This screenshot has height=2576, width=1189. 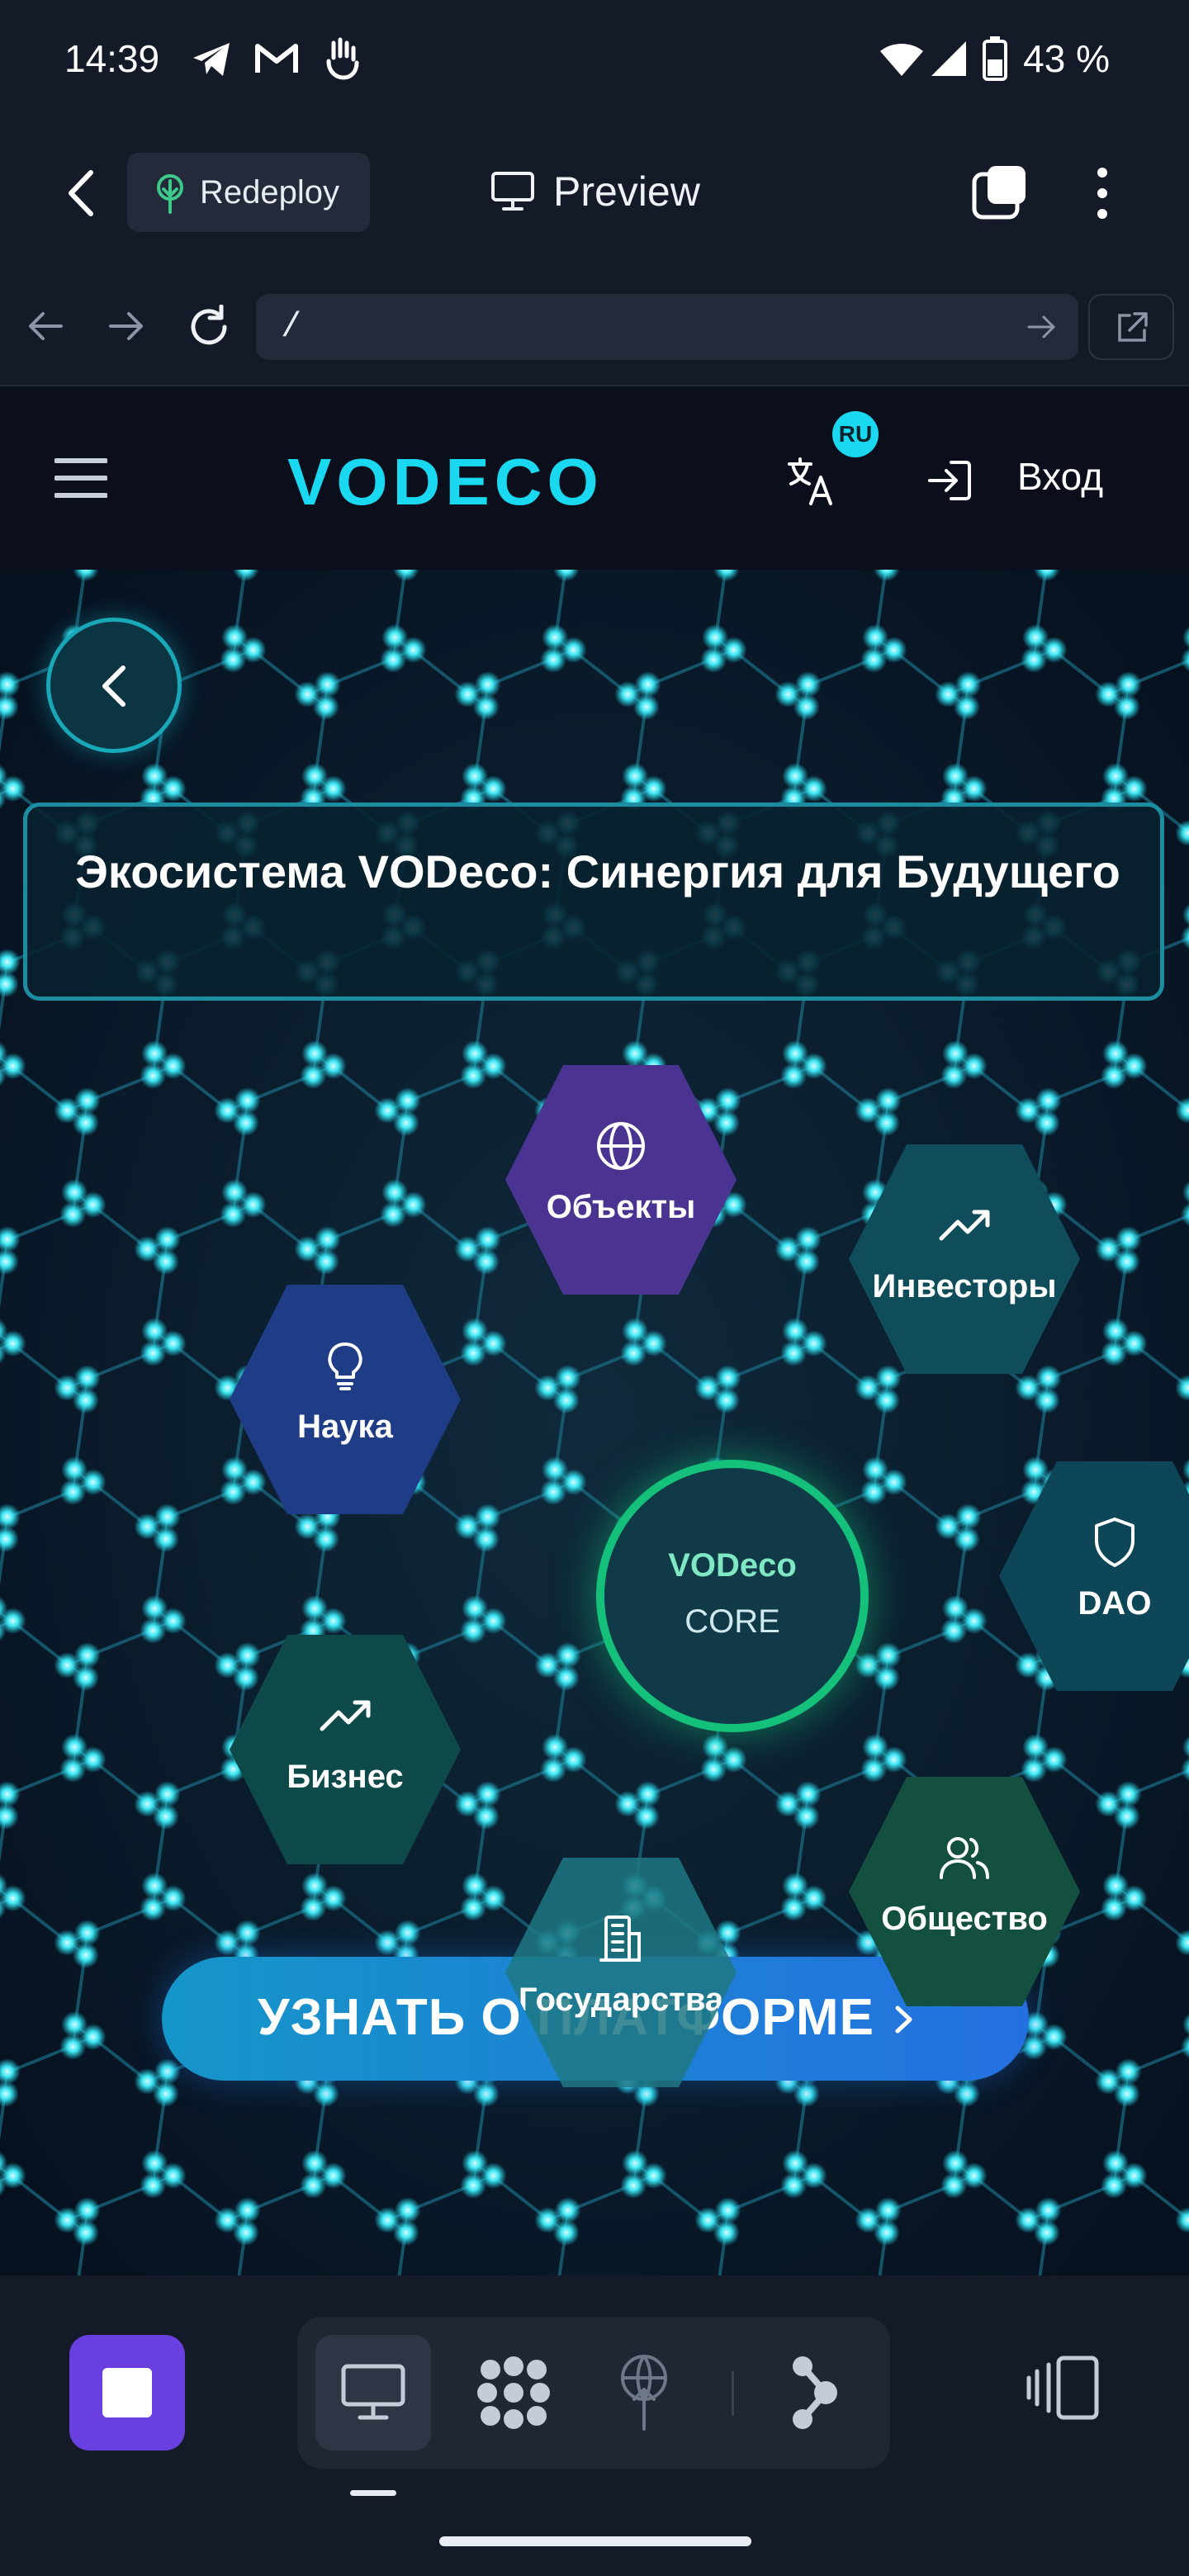 I want to click on tree-icon, so click(x=170, y=194).